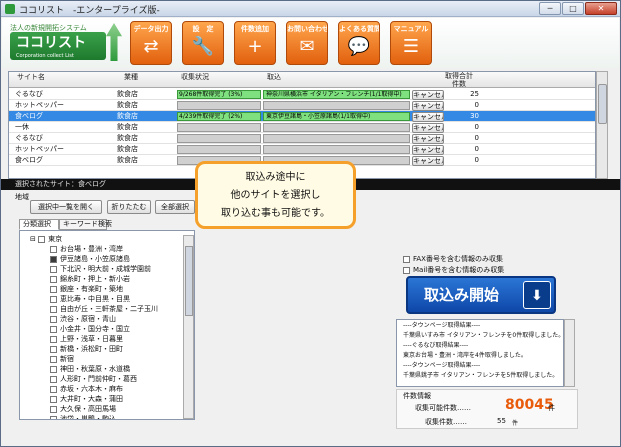 This screenshot has height=447, width=621. What do you see at coordinates (39, 105) in the screenshot?
I see `site-name: ホットペッパー` at bounding box center [39, 105].